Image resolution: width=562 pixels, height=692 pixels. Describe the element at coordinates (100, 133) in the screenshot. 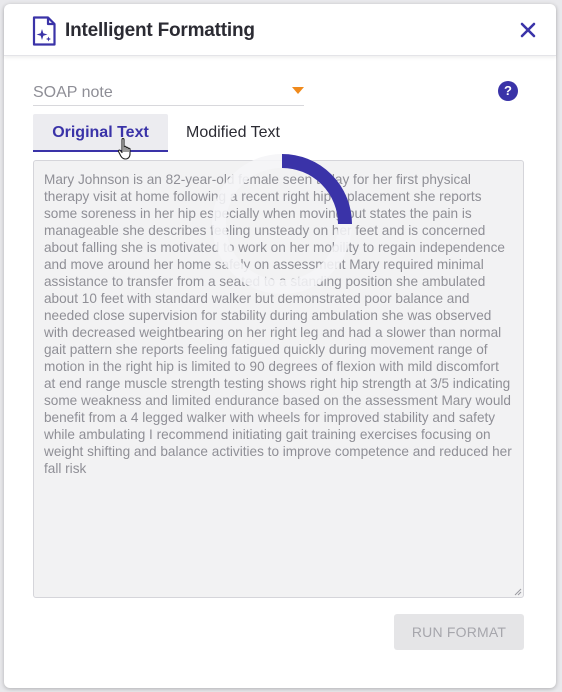

I see `tab-original-text: Original Text` at that location.